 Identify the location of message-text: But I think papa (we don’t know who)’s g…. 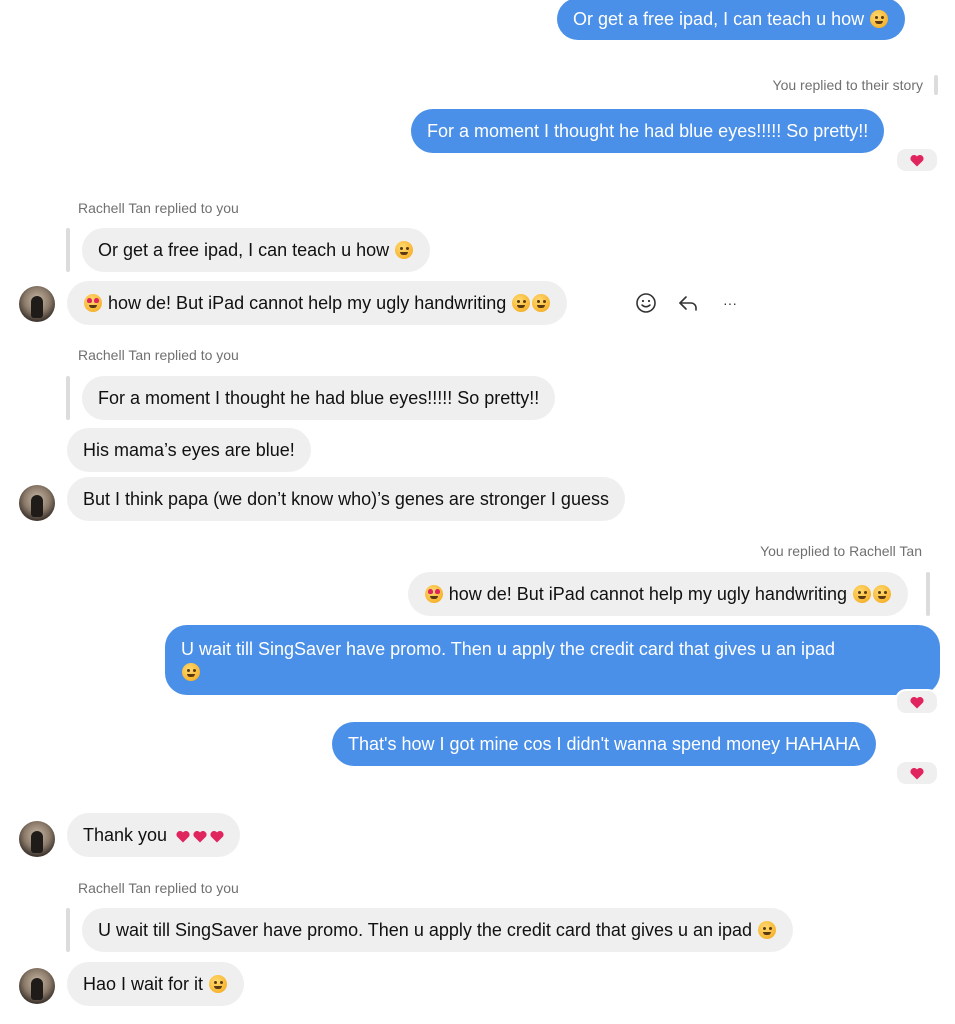
(346, 499).